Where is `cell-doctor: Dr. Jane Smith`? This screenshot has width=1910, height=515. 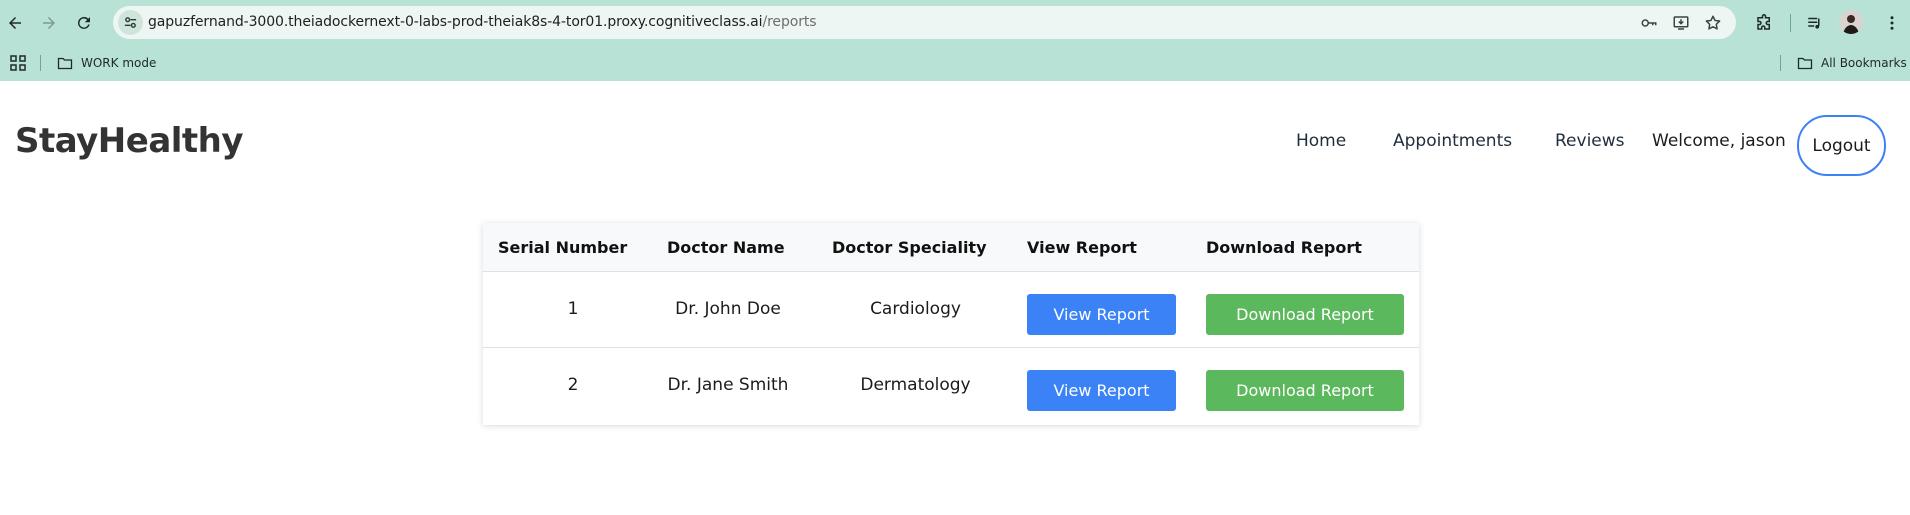 cell-doctor: Dr. Jane Smith is located at coordinates (728, 385).